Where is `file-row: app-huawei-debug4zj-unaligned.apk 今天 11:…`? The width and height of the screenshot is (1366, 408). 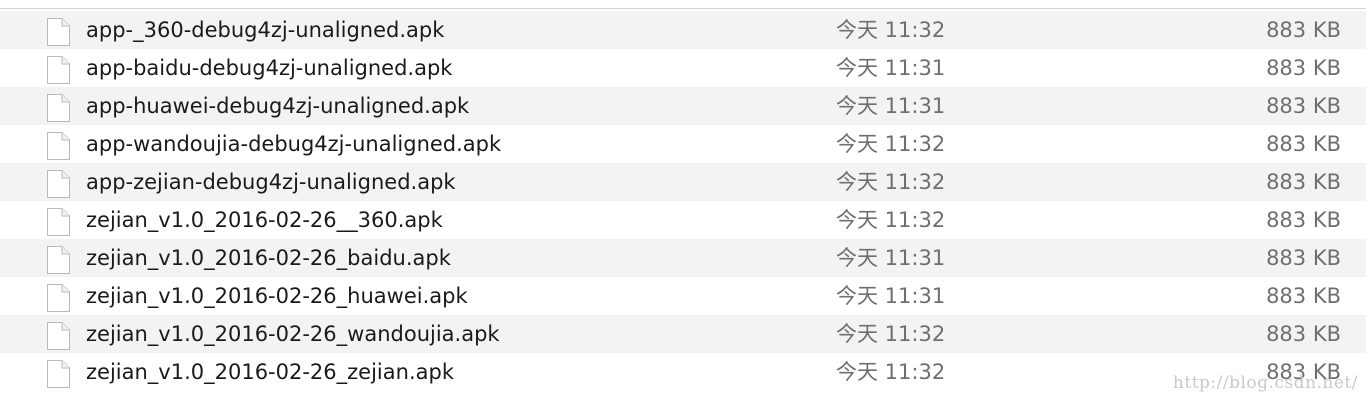
file-row: app-huawei-debug4zj-unaligned.apk 今天 11:… is located at coordinates (683, 106).